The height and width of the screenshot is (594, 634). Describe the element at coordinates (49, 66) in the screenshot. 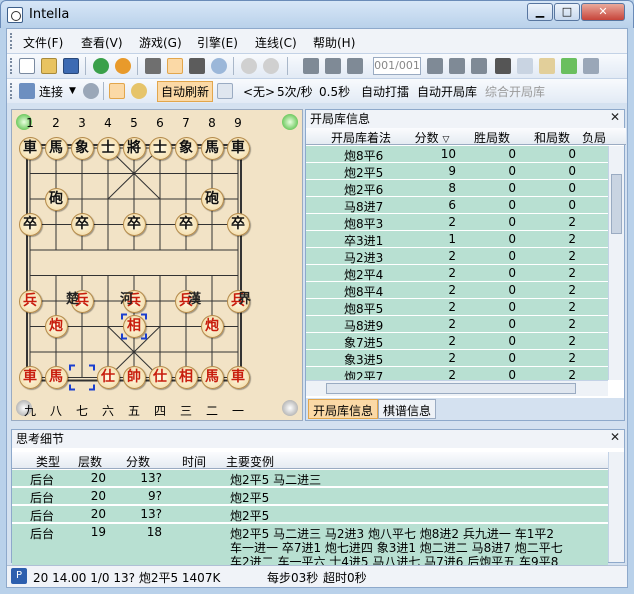

I see `open-folder-icon` at that location.